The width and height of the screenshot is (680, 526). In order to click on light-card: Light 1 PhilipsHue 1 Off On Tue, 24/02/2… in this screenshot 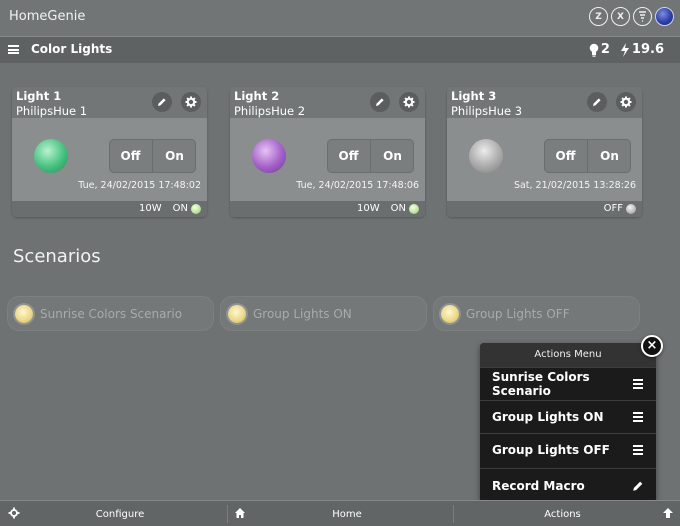, I will do `click(109, 152)`.